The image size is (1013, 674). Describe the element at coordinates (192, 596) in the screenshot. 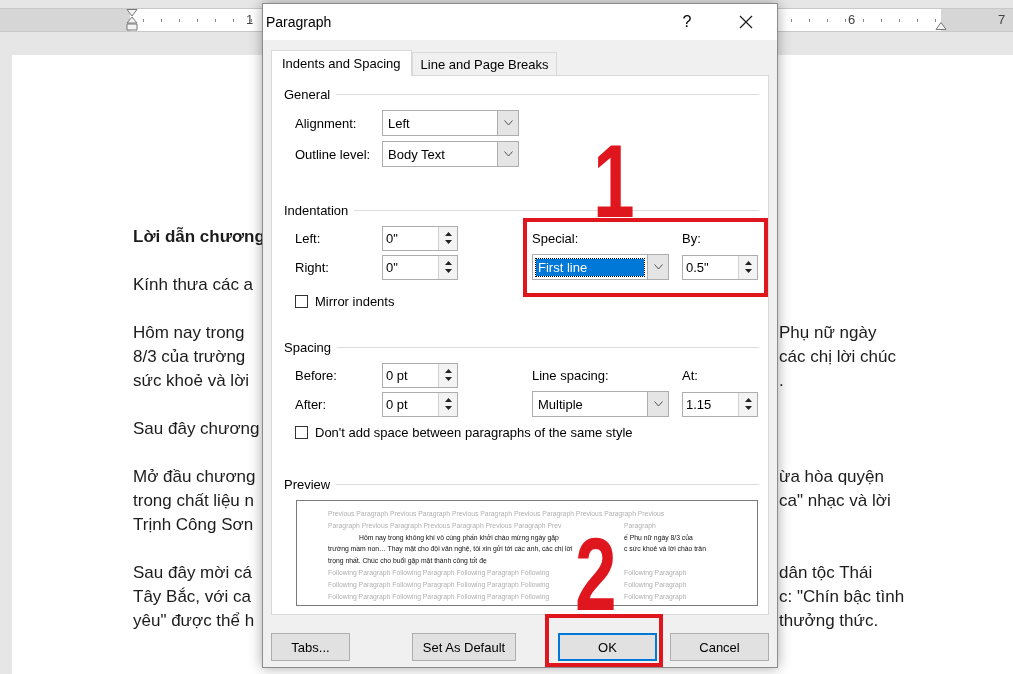

I see `document-text: Tây Bắc, với ca` at that location.